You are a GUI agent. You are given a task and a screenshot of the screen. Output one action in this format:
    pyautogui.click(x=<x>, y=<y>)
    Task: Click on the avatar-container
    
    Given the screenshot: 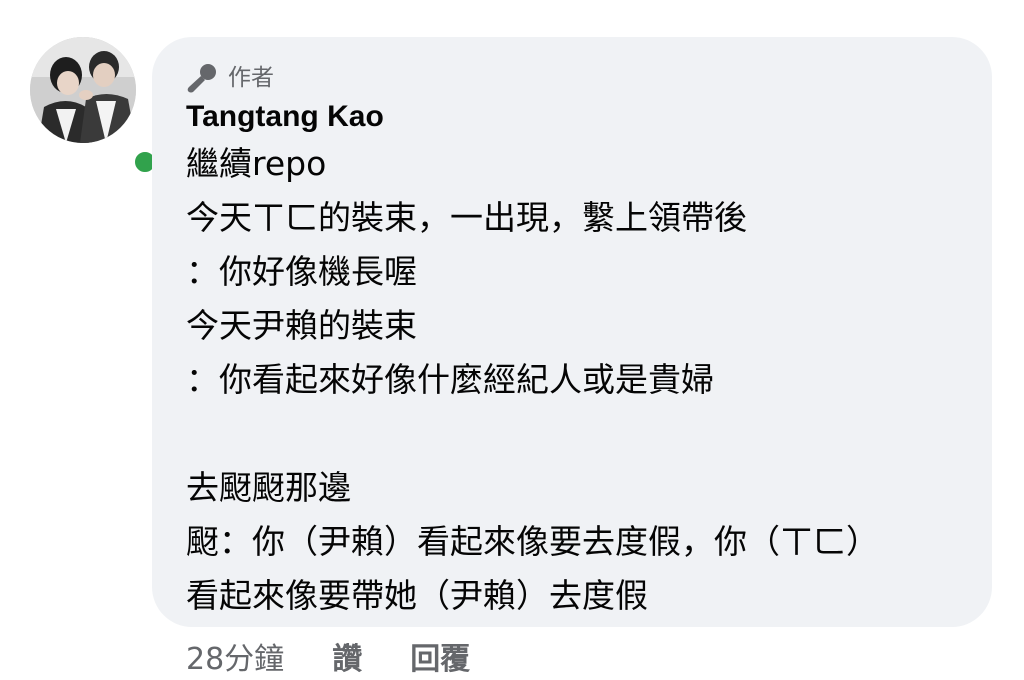 What is the action you would take?
    pyautogui.click(x=95, y=107)
    